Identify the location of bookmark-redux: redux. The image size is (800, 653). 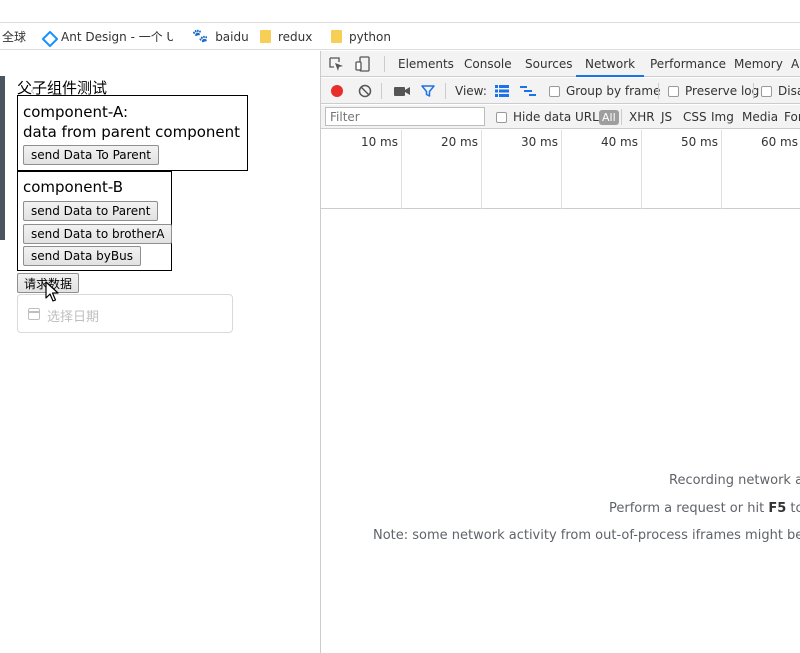
(286, 36).